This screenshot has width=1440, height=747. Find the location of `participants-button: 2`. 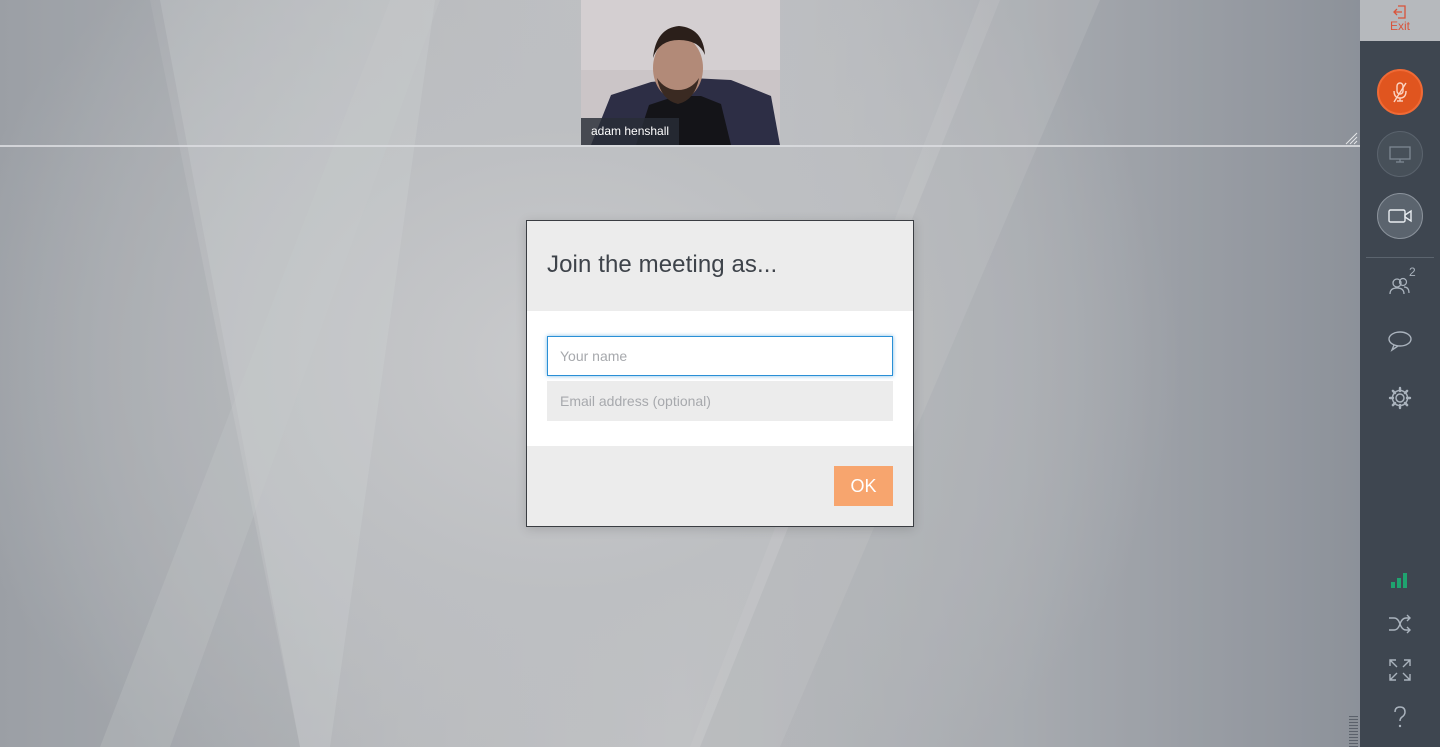

participants-button: 2 is located at coordinates (1400, 284).